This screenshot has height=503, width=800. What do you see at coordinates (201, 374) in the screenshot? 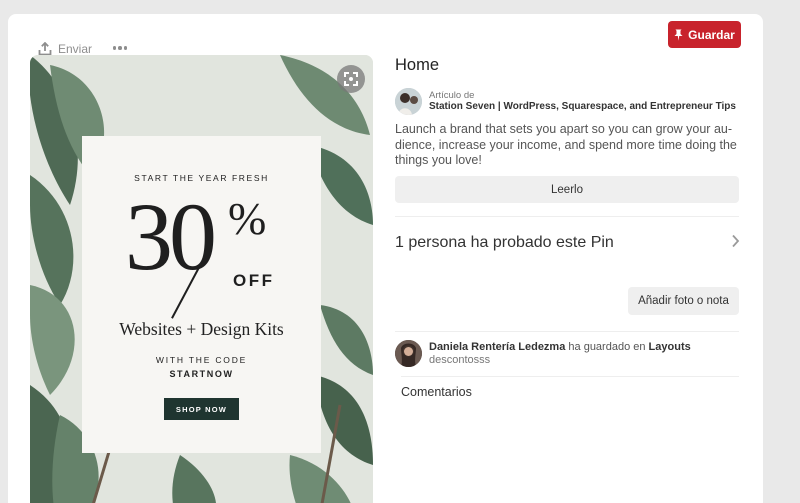
I see `promo-code: STARTNOW` at bounding box center [201, 374].